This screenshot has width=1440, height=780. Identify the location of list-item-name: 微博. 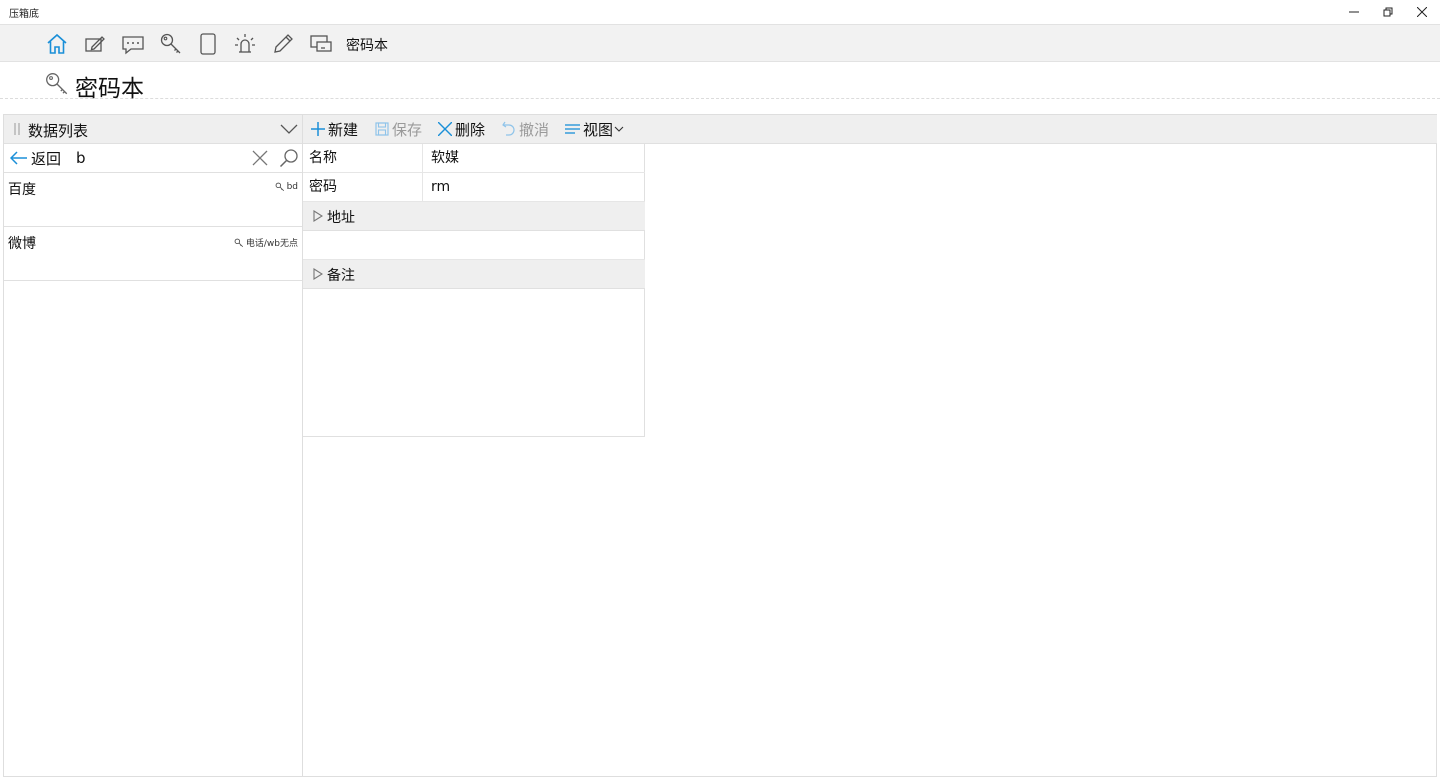
(22, 244).